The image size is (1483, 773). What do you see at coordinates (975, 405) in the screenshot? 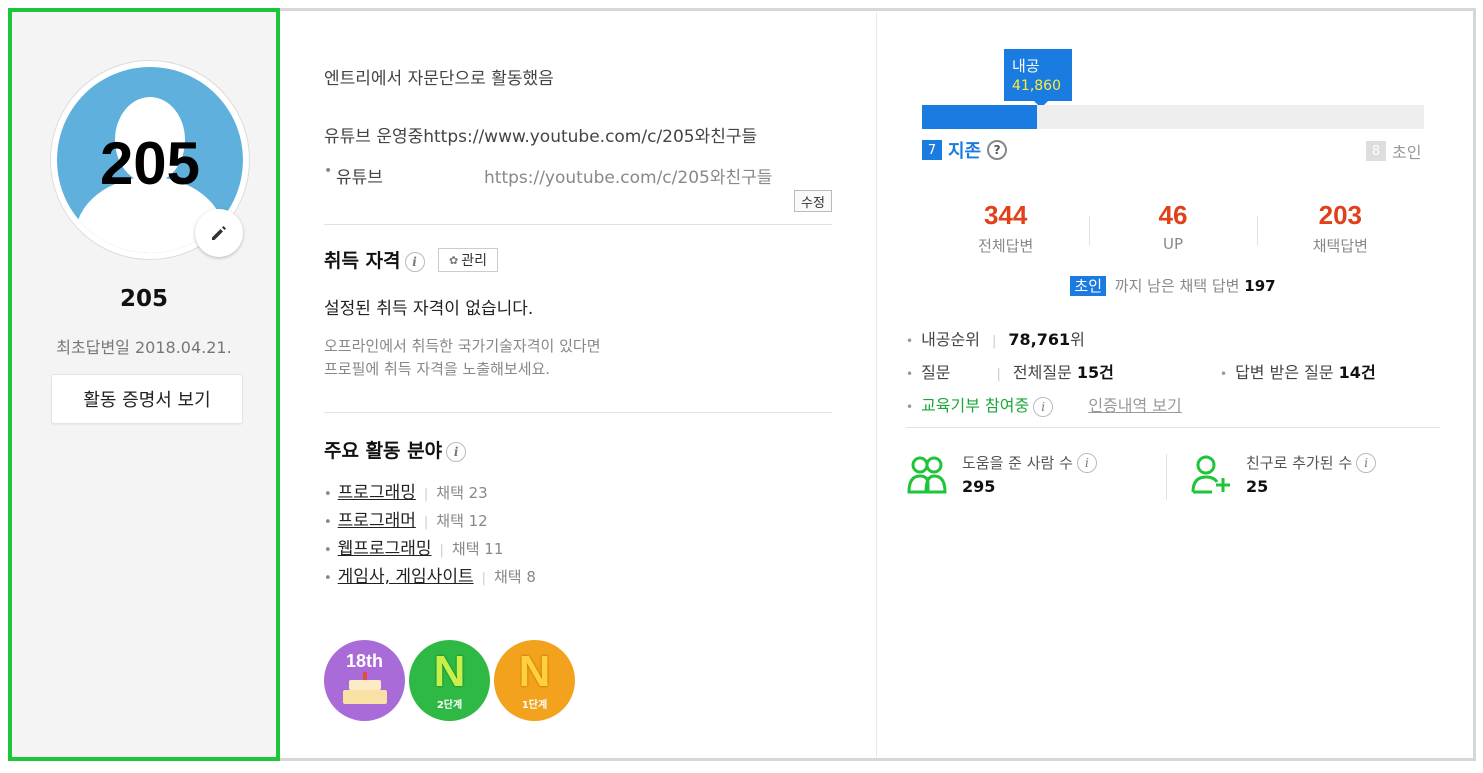
I see `education-status: 교육기부 참여중` at bounding box center [975, 405].